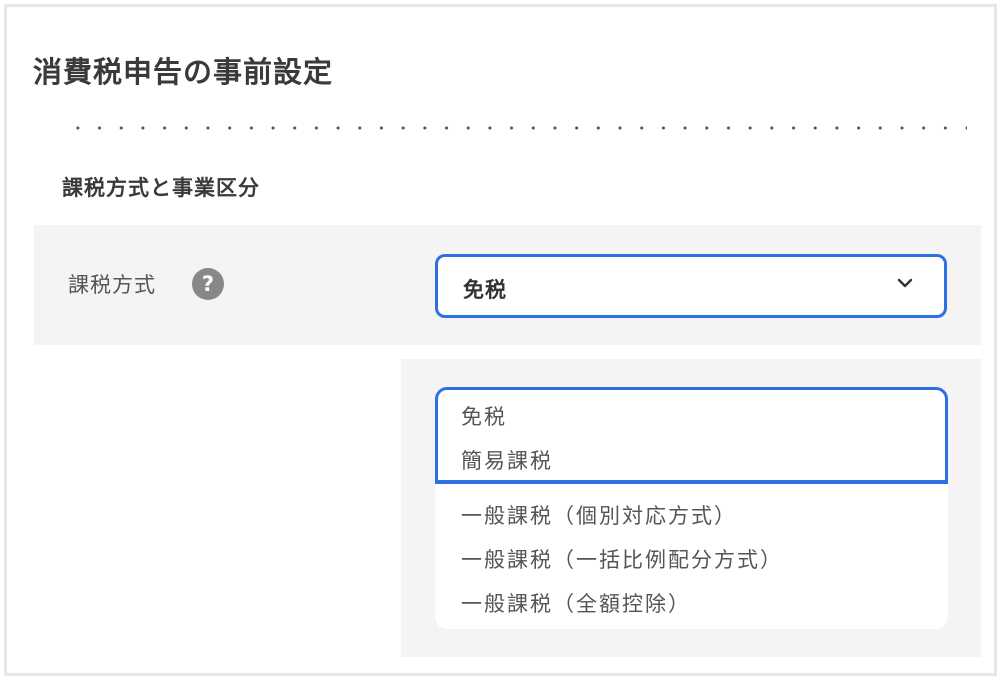 The height and width of the screenshot is (680, 1001). I want to click on section-title: 課税方式と事業区分, so click(161, 188).